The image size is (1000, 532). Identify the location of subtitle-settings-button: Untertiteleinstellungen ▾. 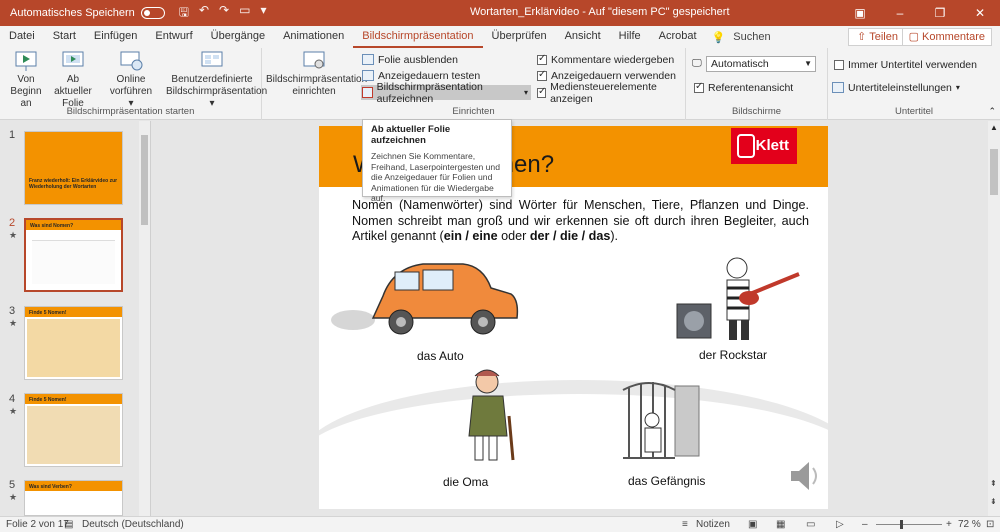
(896, 87).